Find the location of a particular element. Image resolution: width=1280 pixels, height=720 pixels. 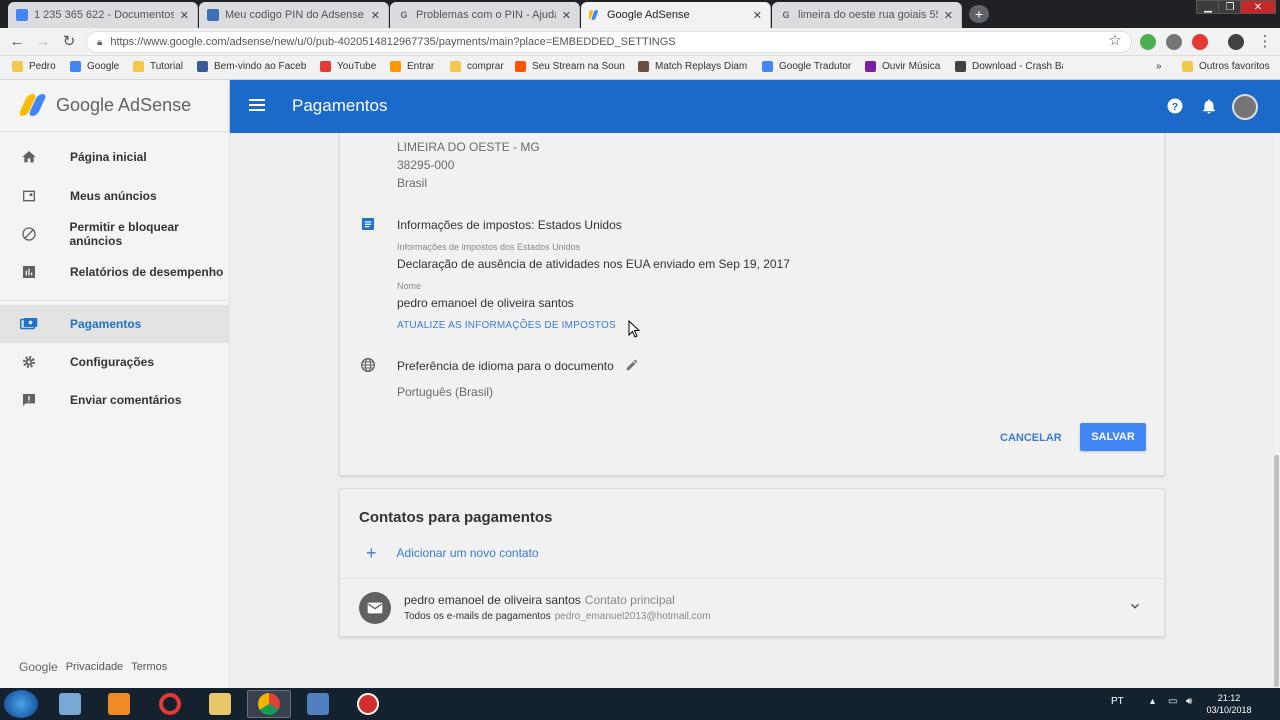

network-icon: ▭ is located at coordinates (1172, 701).